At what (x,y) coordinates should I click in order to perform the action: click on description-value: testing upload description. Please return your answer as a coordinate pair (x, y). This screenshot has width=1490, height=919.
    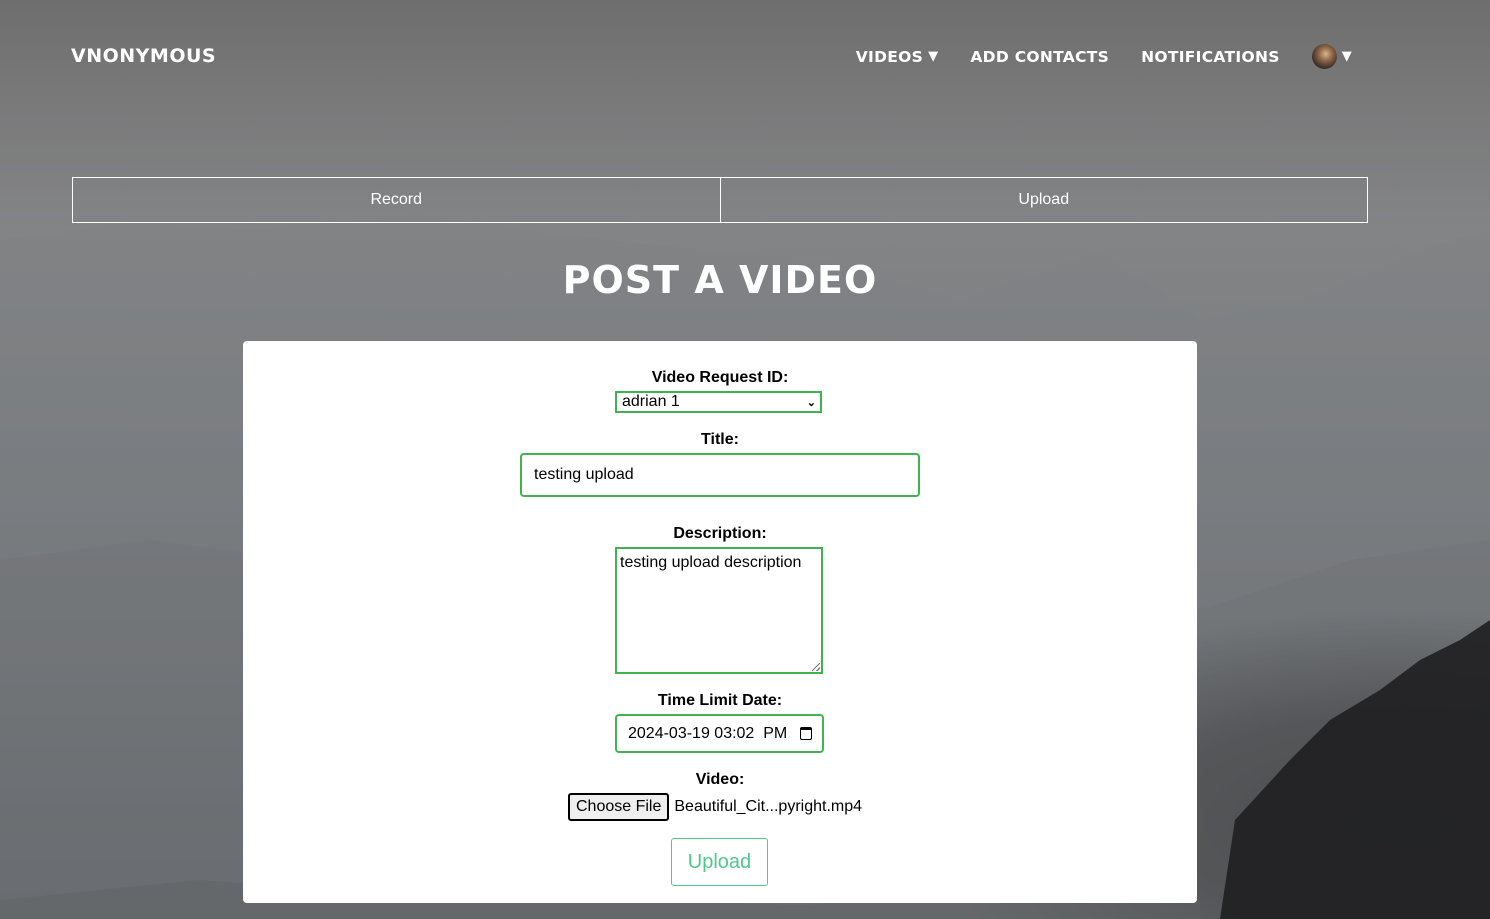
    Looking at the image, I should click on (711, 562).